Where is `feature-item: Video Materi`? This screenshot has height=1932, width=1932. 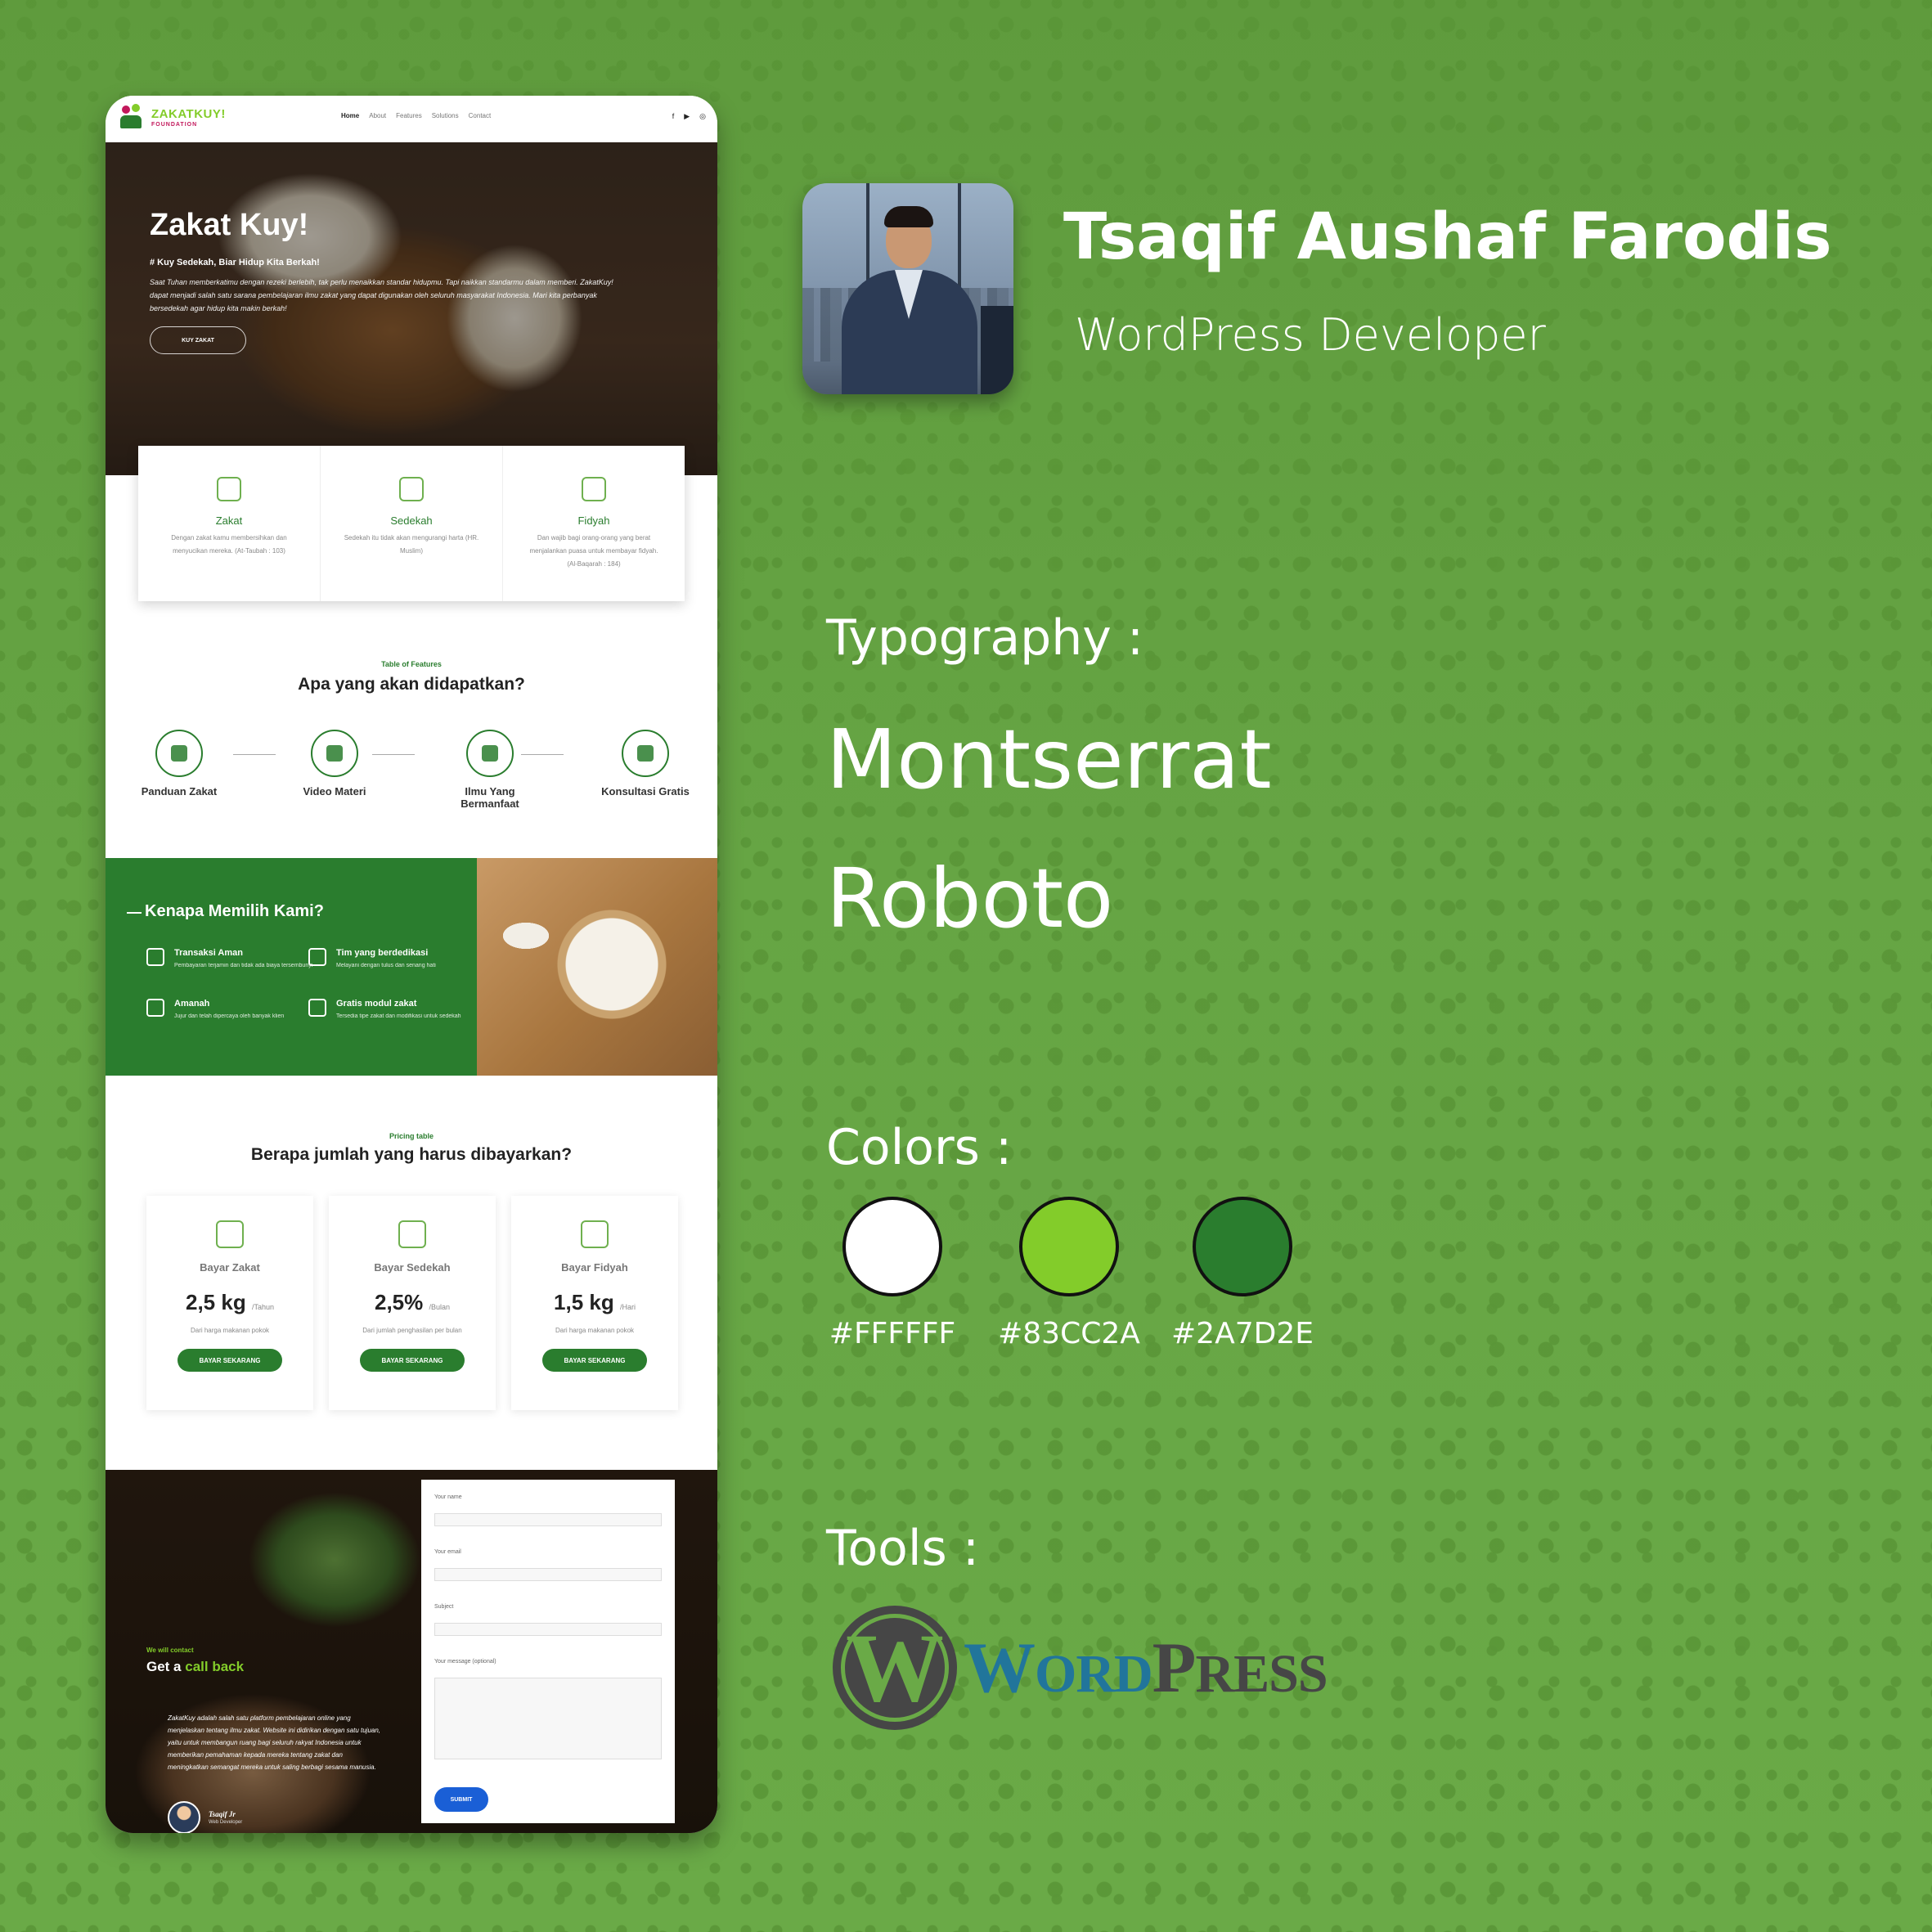 feature-item: Video Materi is located at coordinates (335, 770).